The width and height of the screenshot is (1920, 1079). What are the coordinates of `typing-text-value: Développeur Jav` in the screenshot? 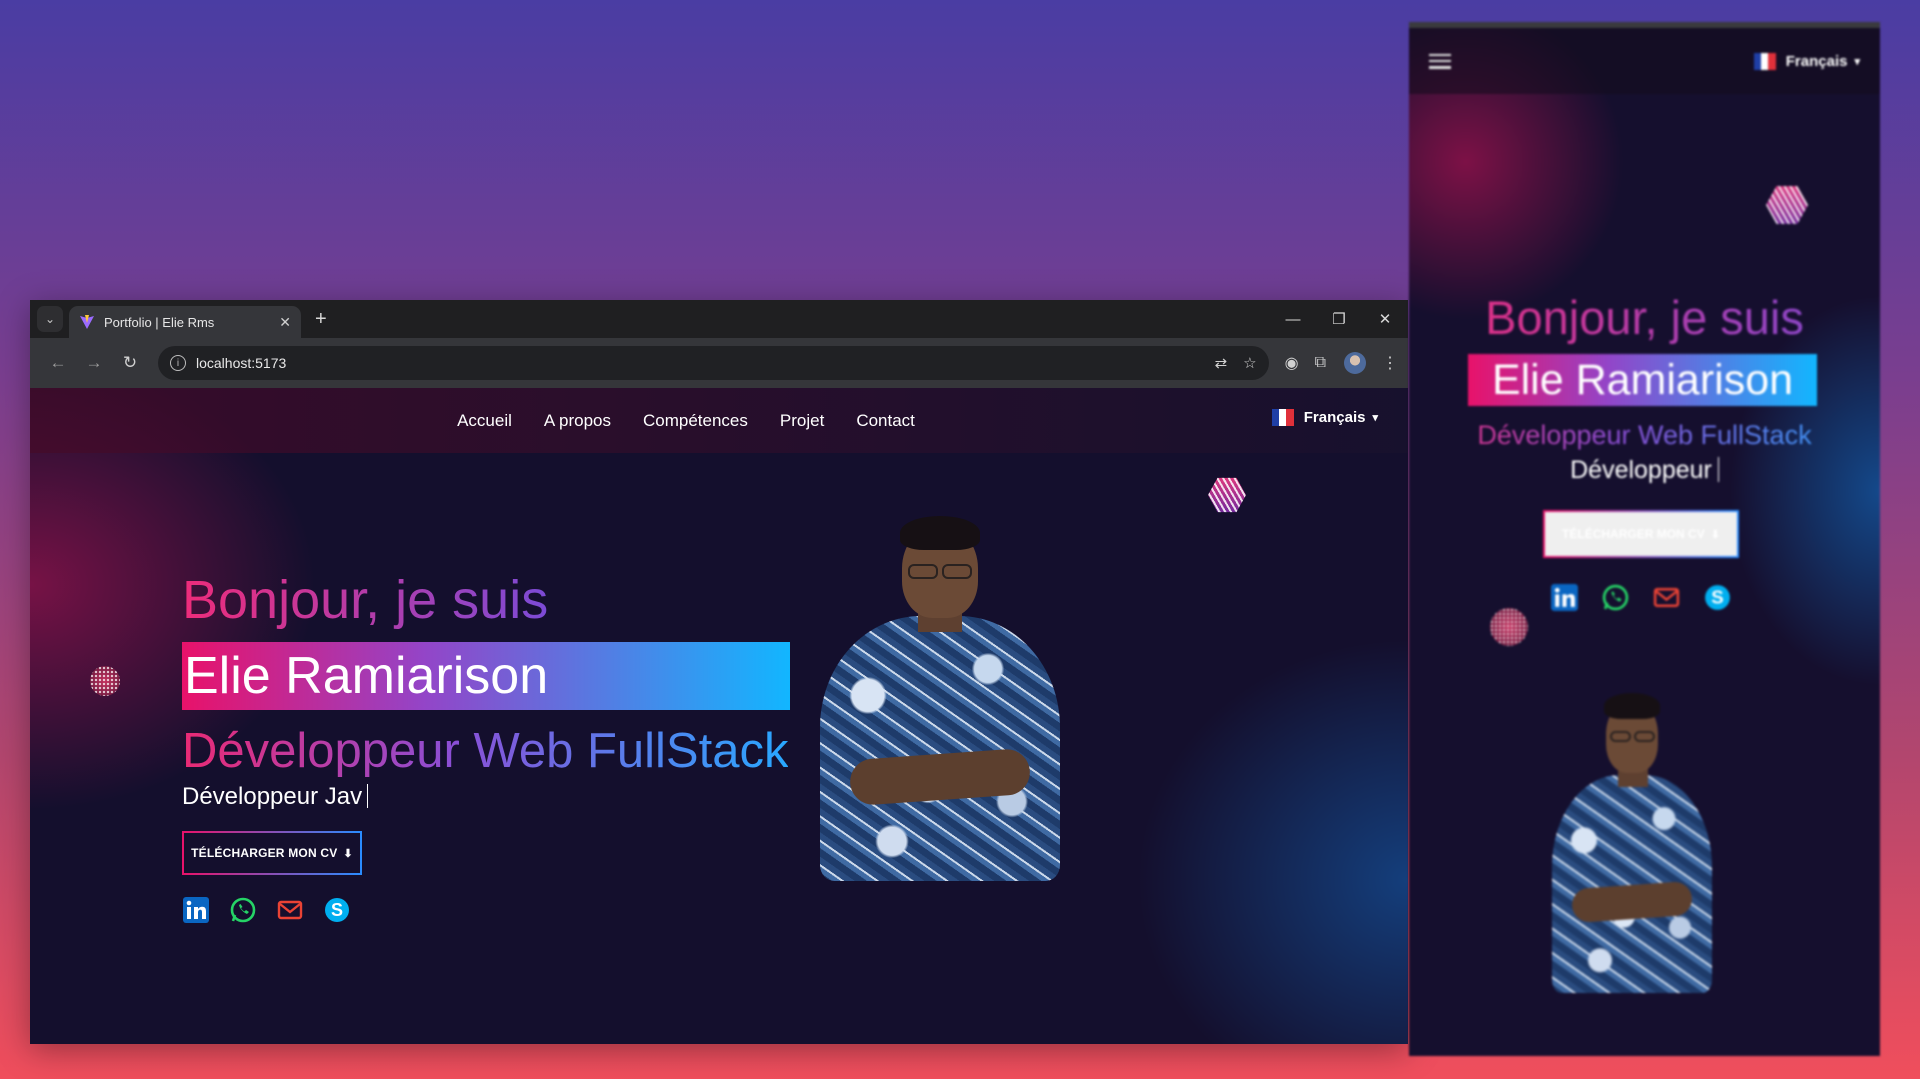 It's located at (272, 796).